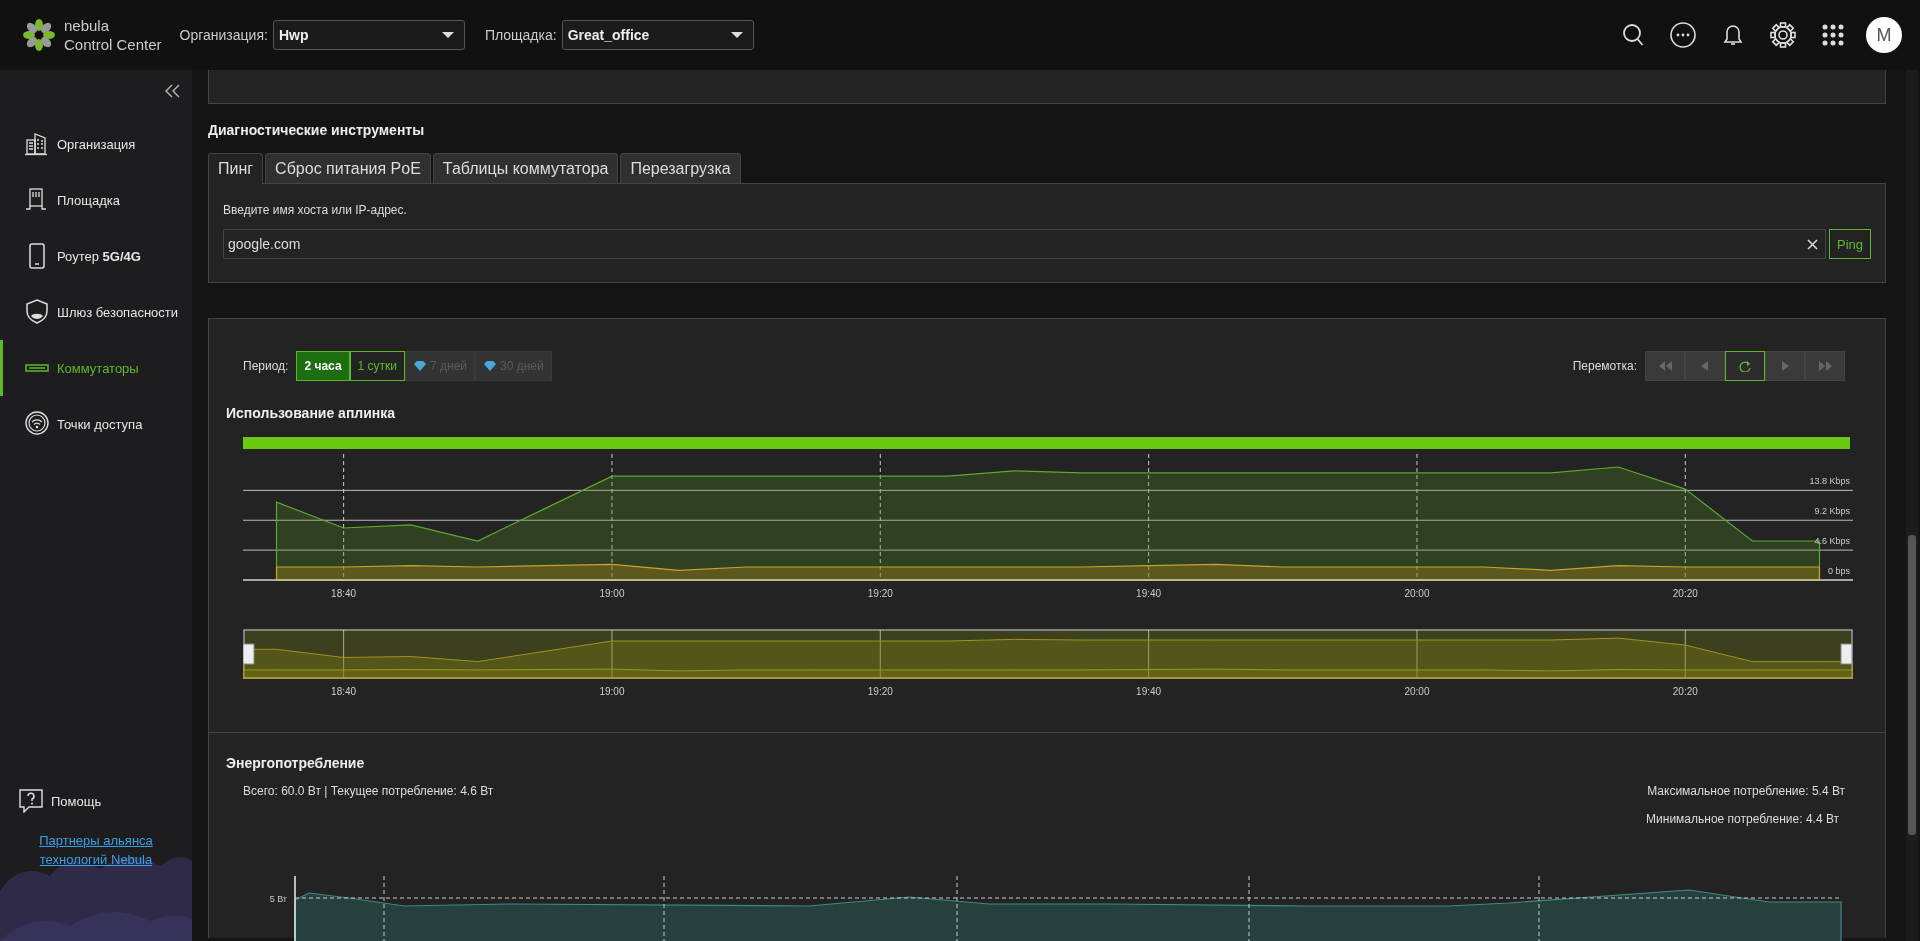 The width and height of the screenshot is (1920, 941). Describe the element at coordinates (37, 312) in the screenshot. I see `shield-icon` at that location.